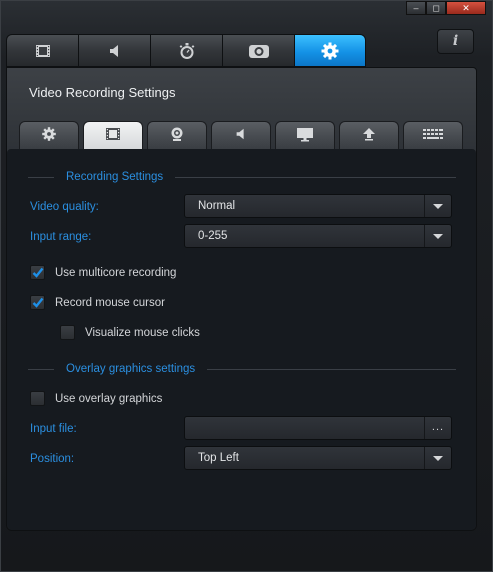 The height and width of the screenshot is (572, 493). What do you see at coordinates (64, 207) in the screenshot?
I see `video-quality-label: Video quality:` at bounding box center [64, 207].